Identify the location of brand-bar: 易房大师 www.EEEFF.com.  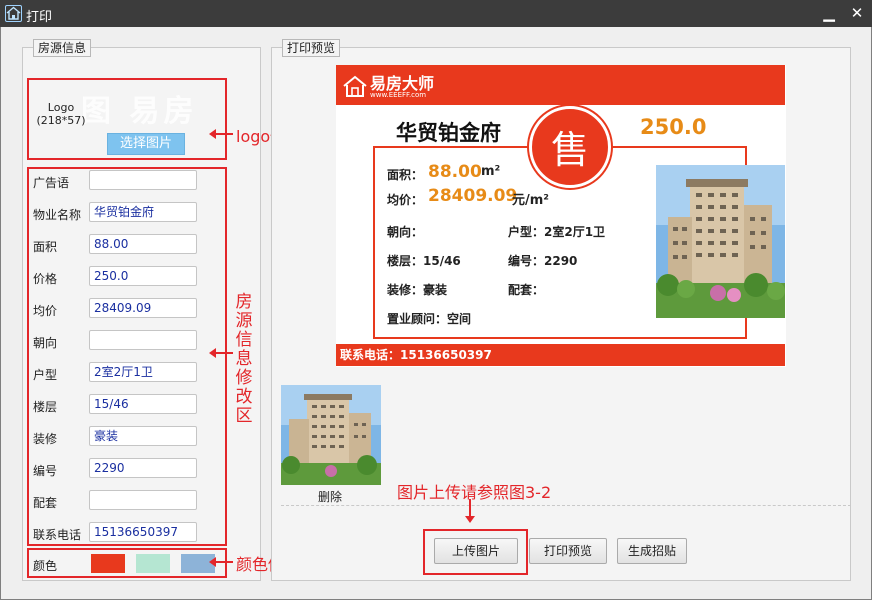
(560, 85).